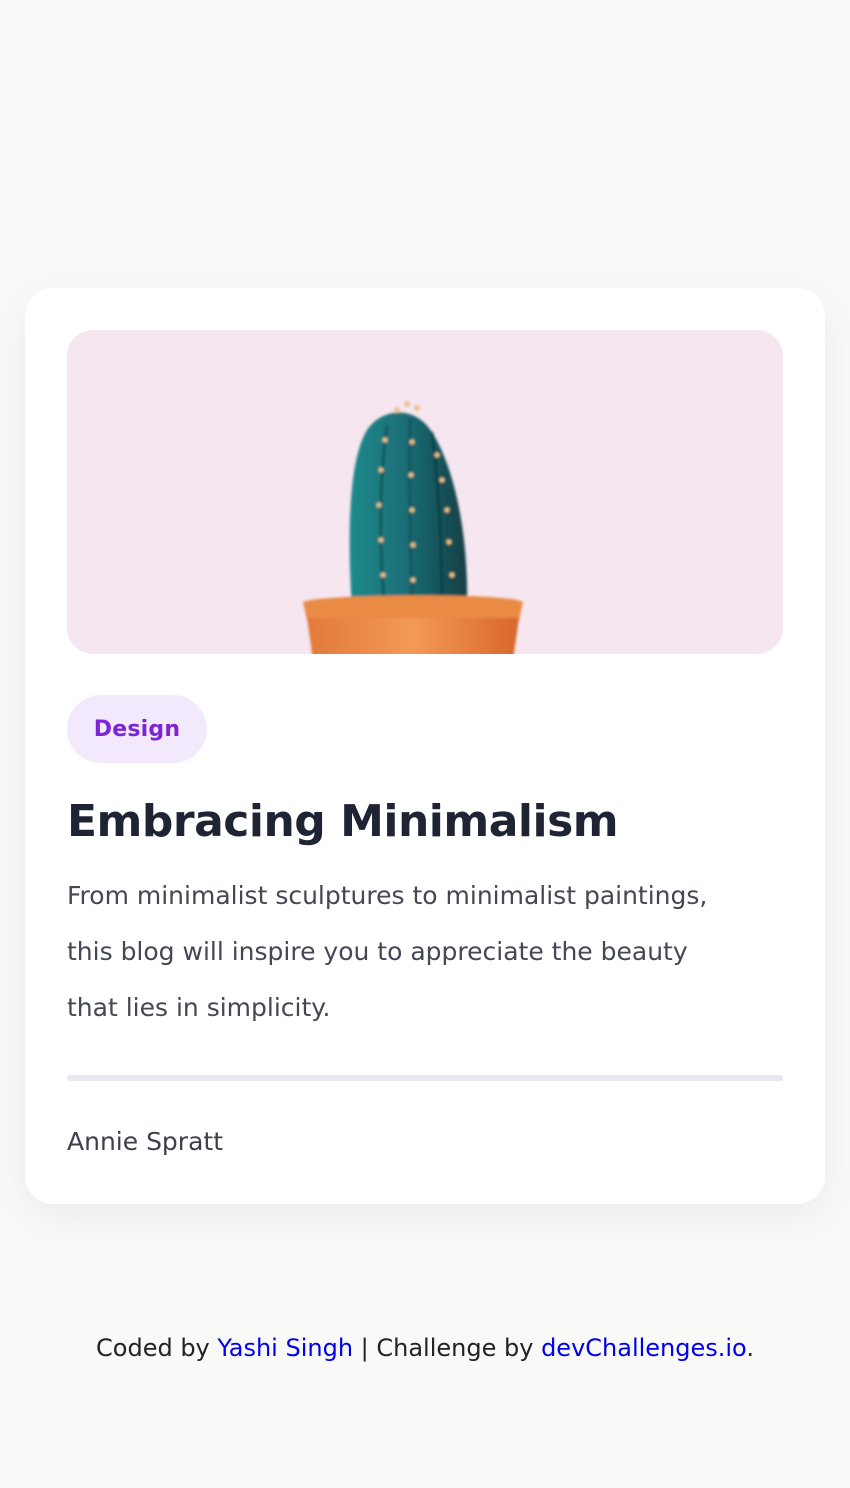 Image resolution: width=850 pixels, height=1488 pixels. What do you see at coordinates (145, 1141) in the screenshot?
I see `author-name: Annie Spratt` at bounding box center [145, 1141].